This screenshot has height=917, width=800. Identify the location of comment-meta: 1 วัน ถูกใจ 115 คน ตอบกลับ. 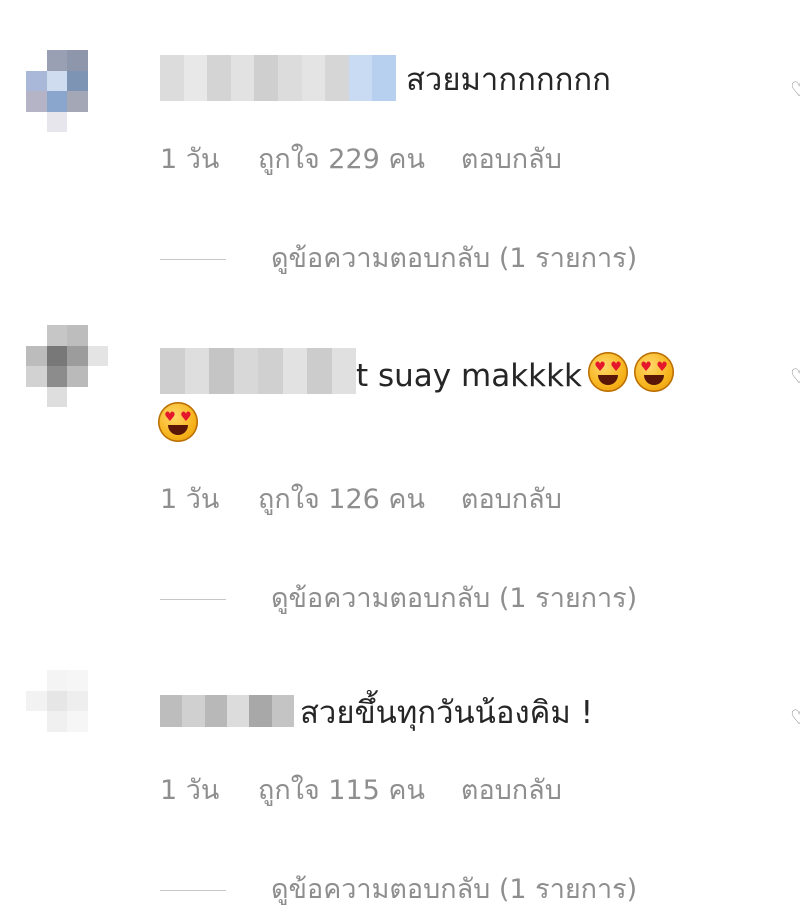
(361, 791).